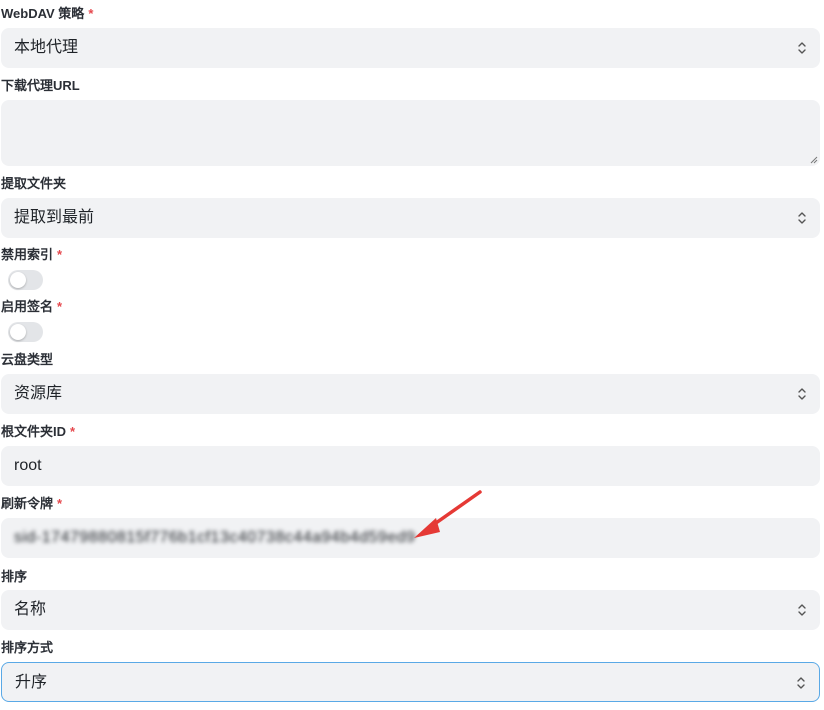 The width and height of the screenshot is (824, 710). I want to click on order-by-select: 名称, so click(410, 610).